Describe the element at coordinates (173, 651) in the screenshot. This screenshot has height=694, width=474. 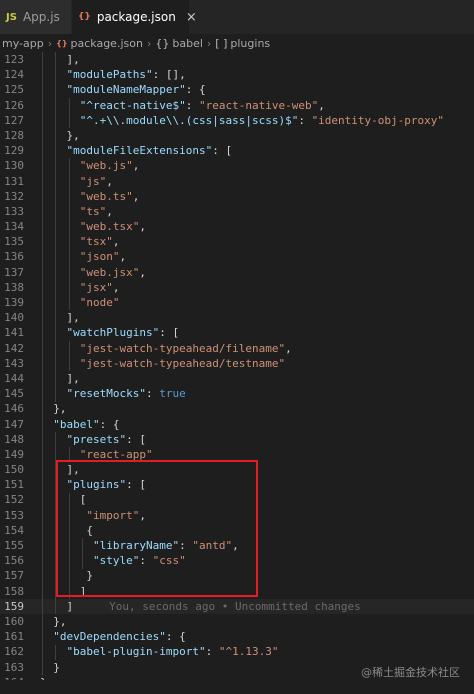
I see `code-text: "babel-plugin-import": "^1.13.3"` at that location.